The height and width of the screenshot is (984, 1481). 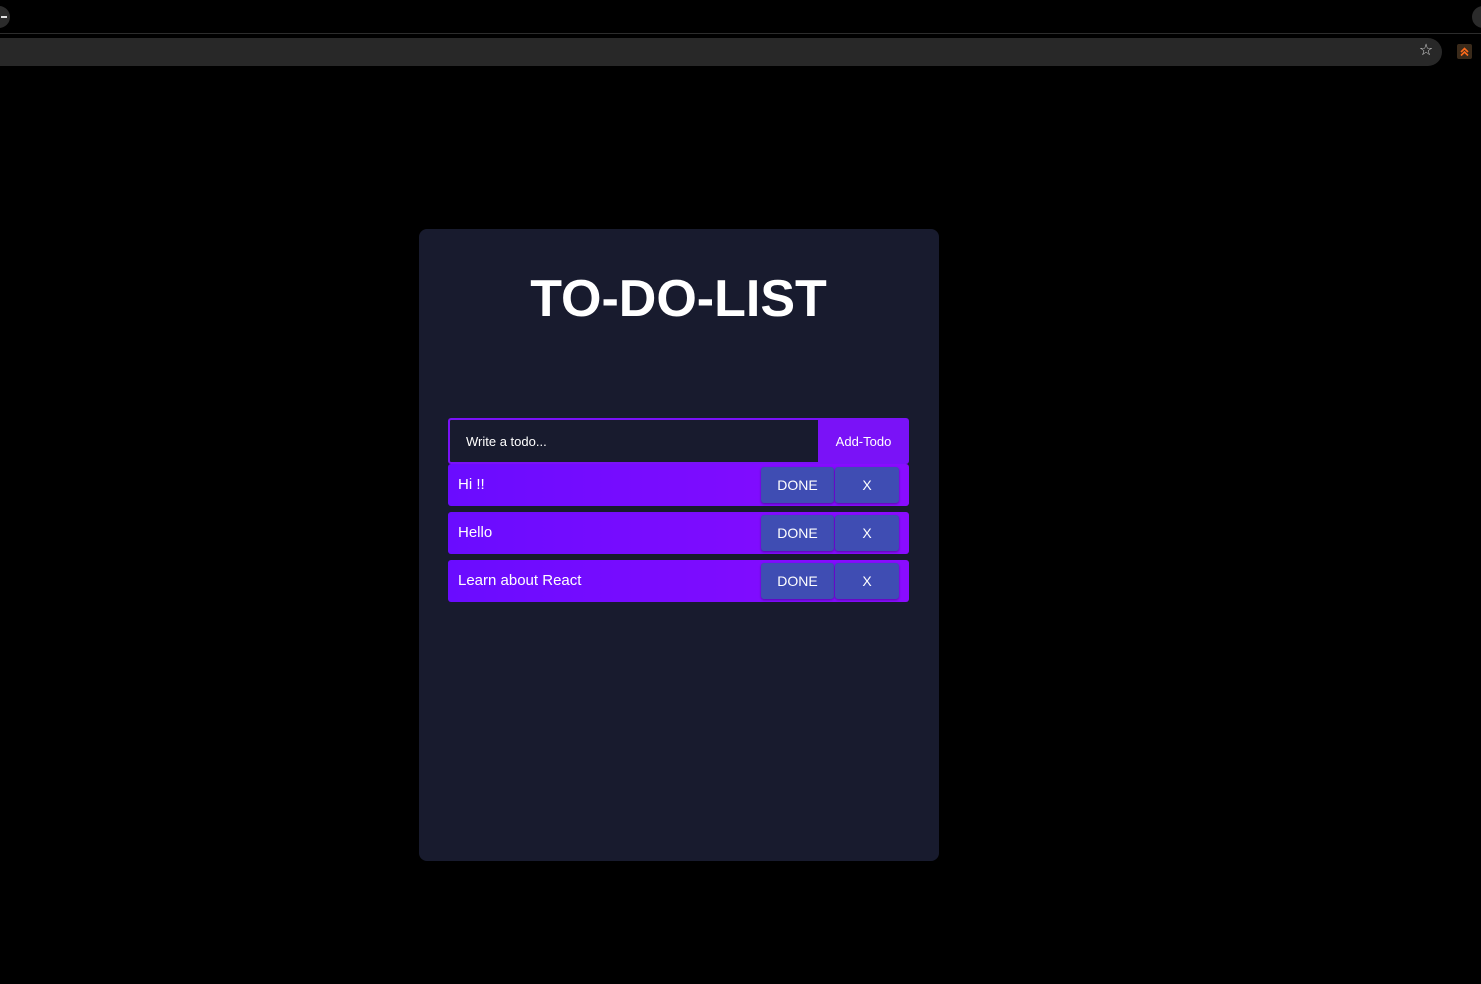 I want to click on todo-form: Add-Todo, so click(x=678, y=441).